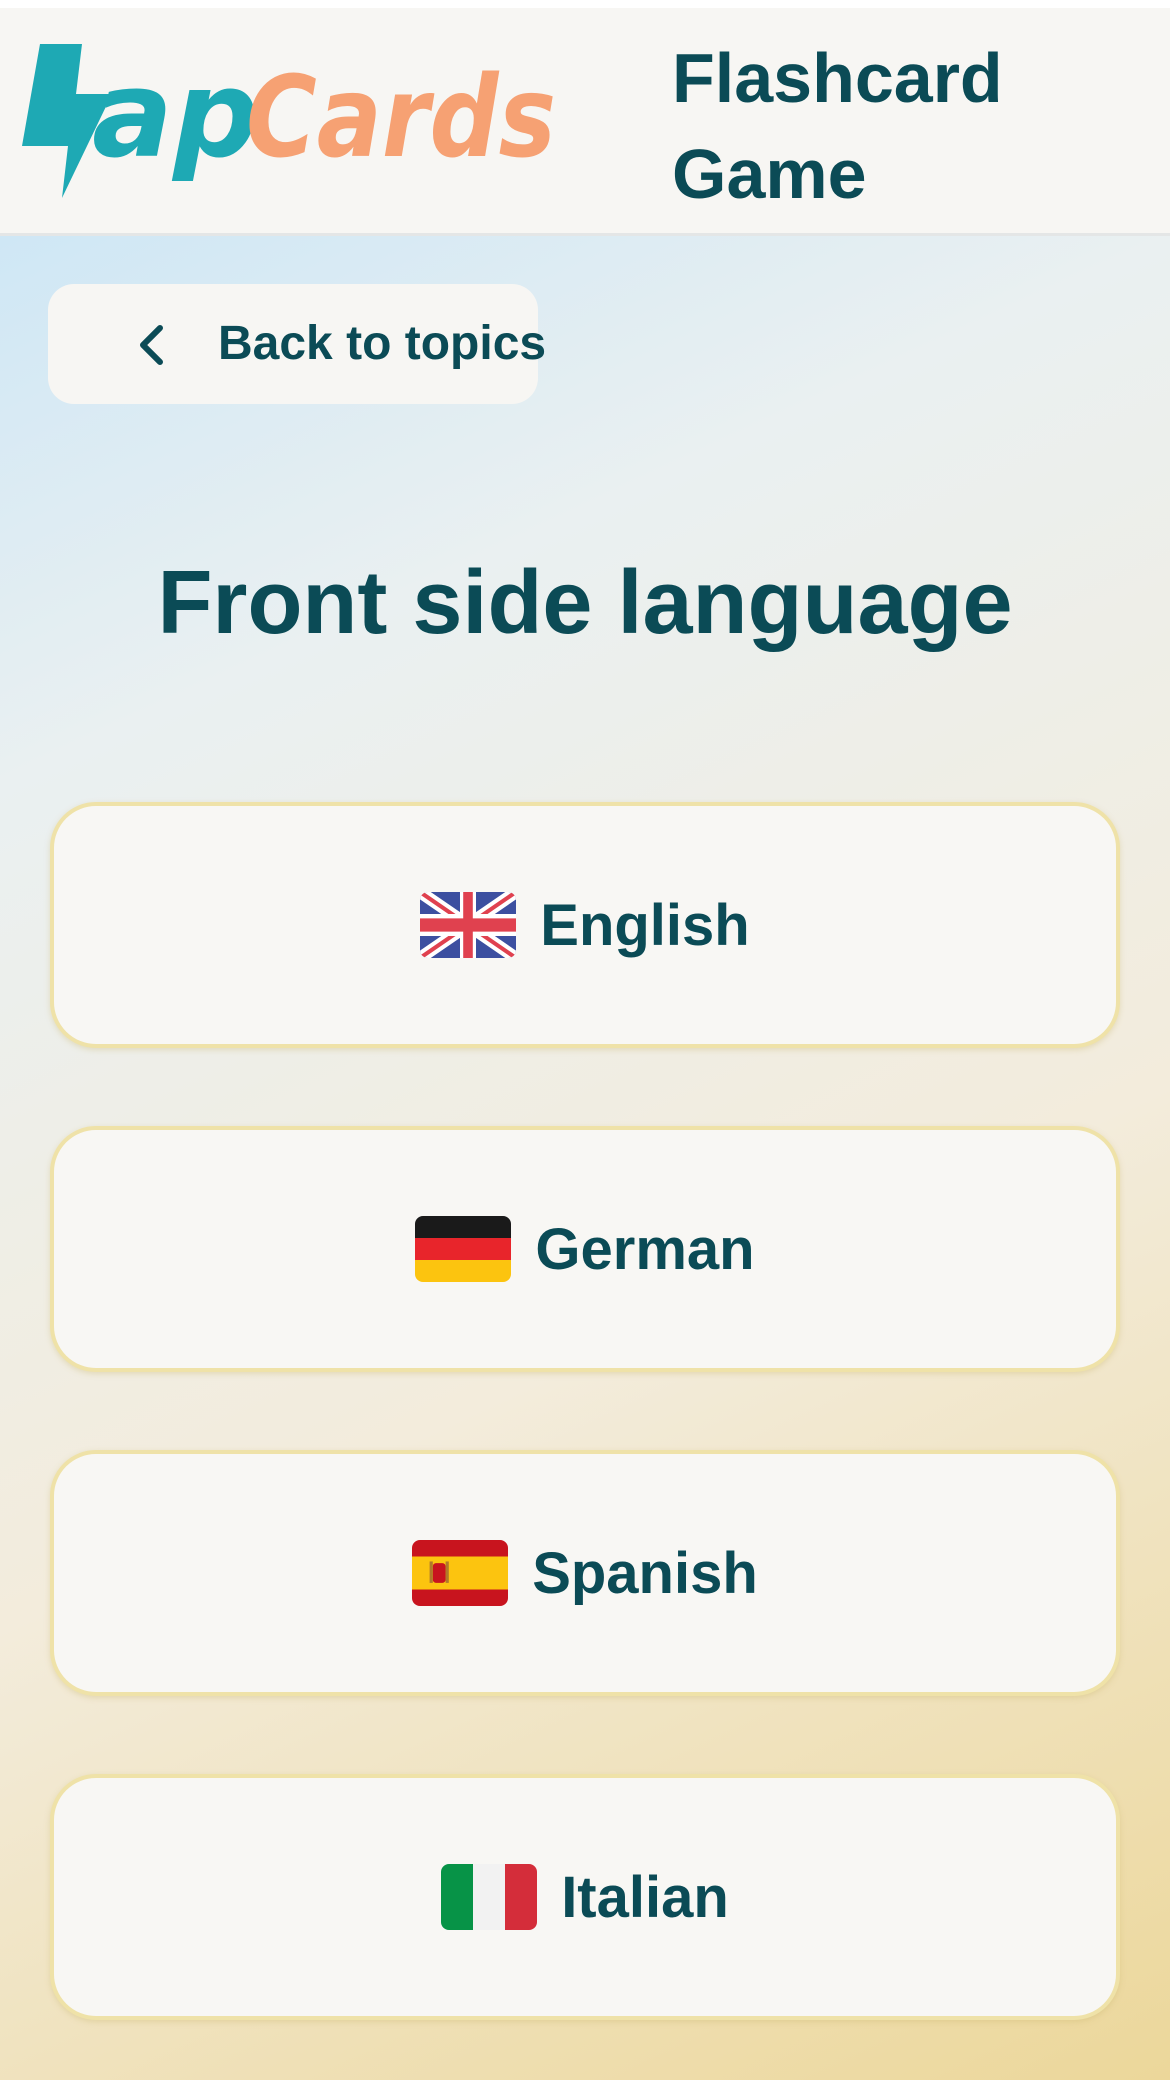 Image resolution: width=1170 pixels, height=2080 pixels. Describe the element at coordinates (401, 118) in the screenshot. I see `svg-text: Cards` at that location.